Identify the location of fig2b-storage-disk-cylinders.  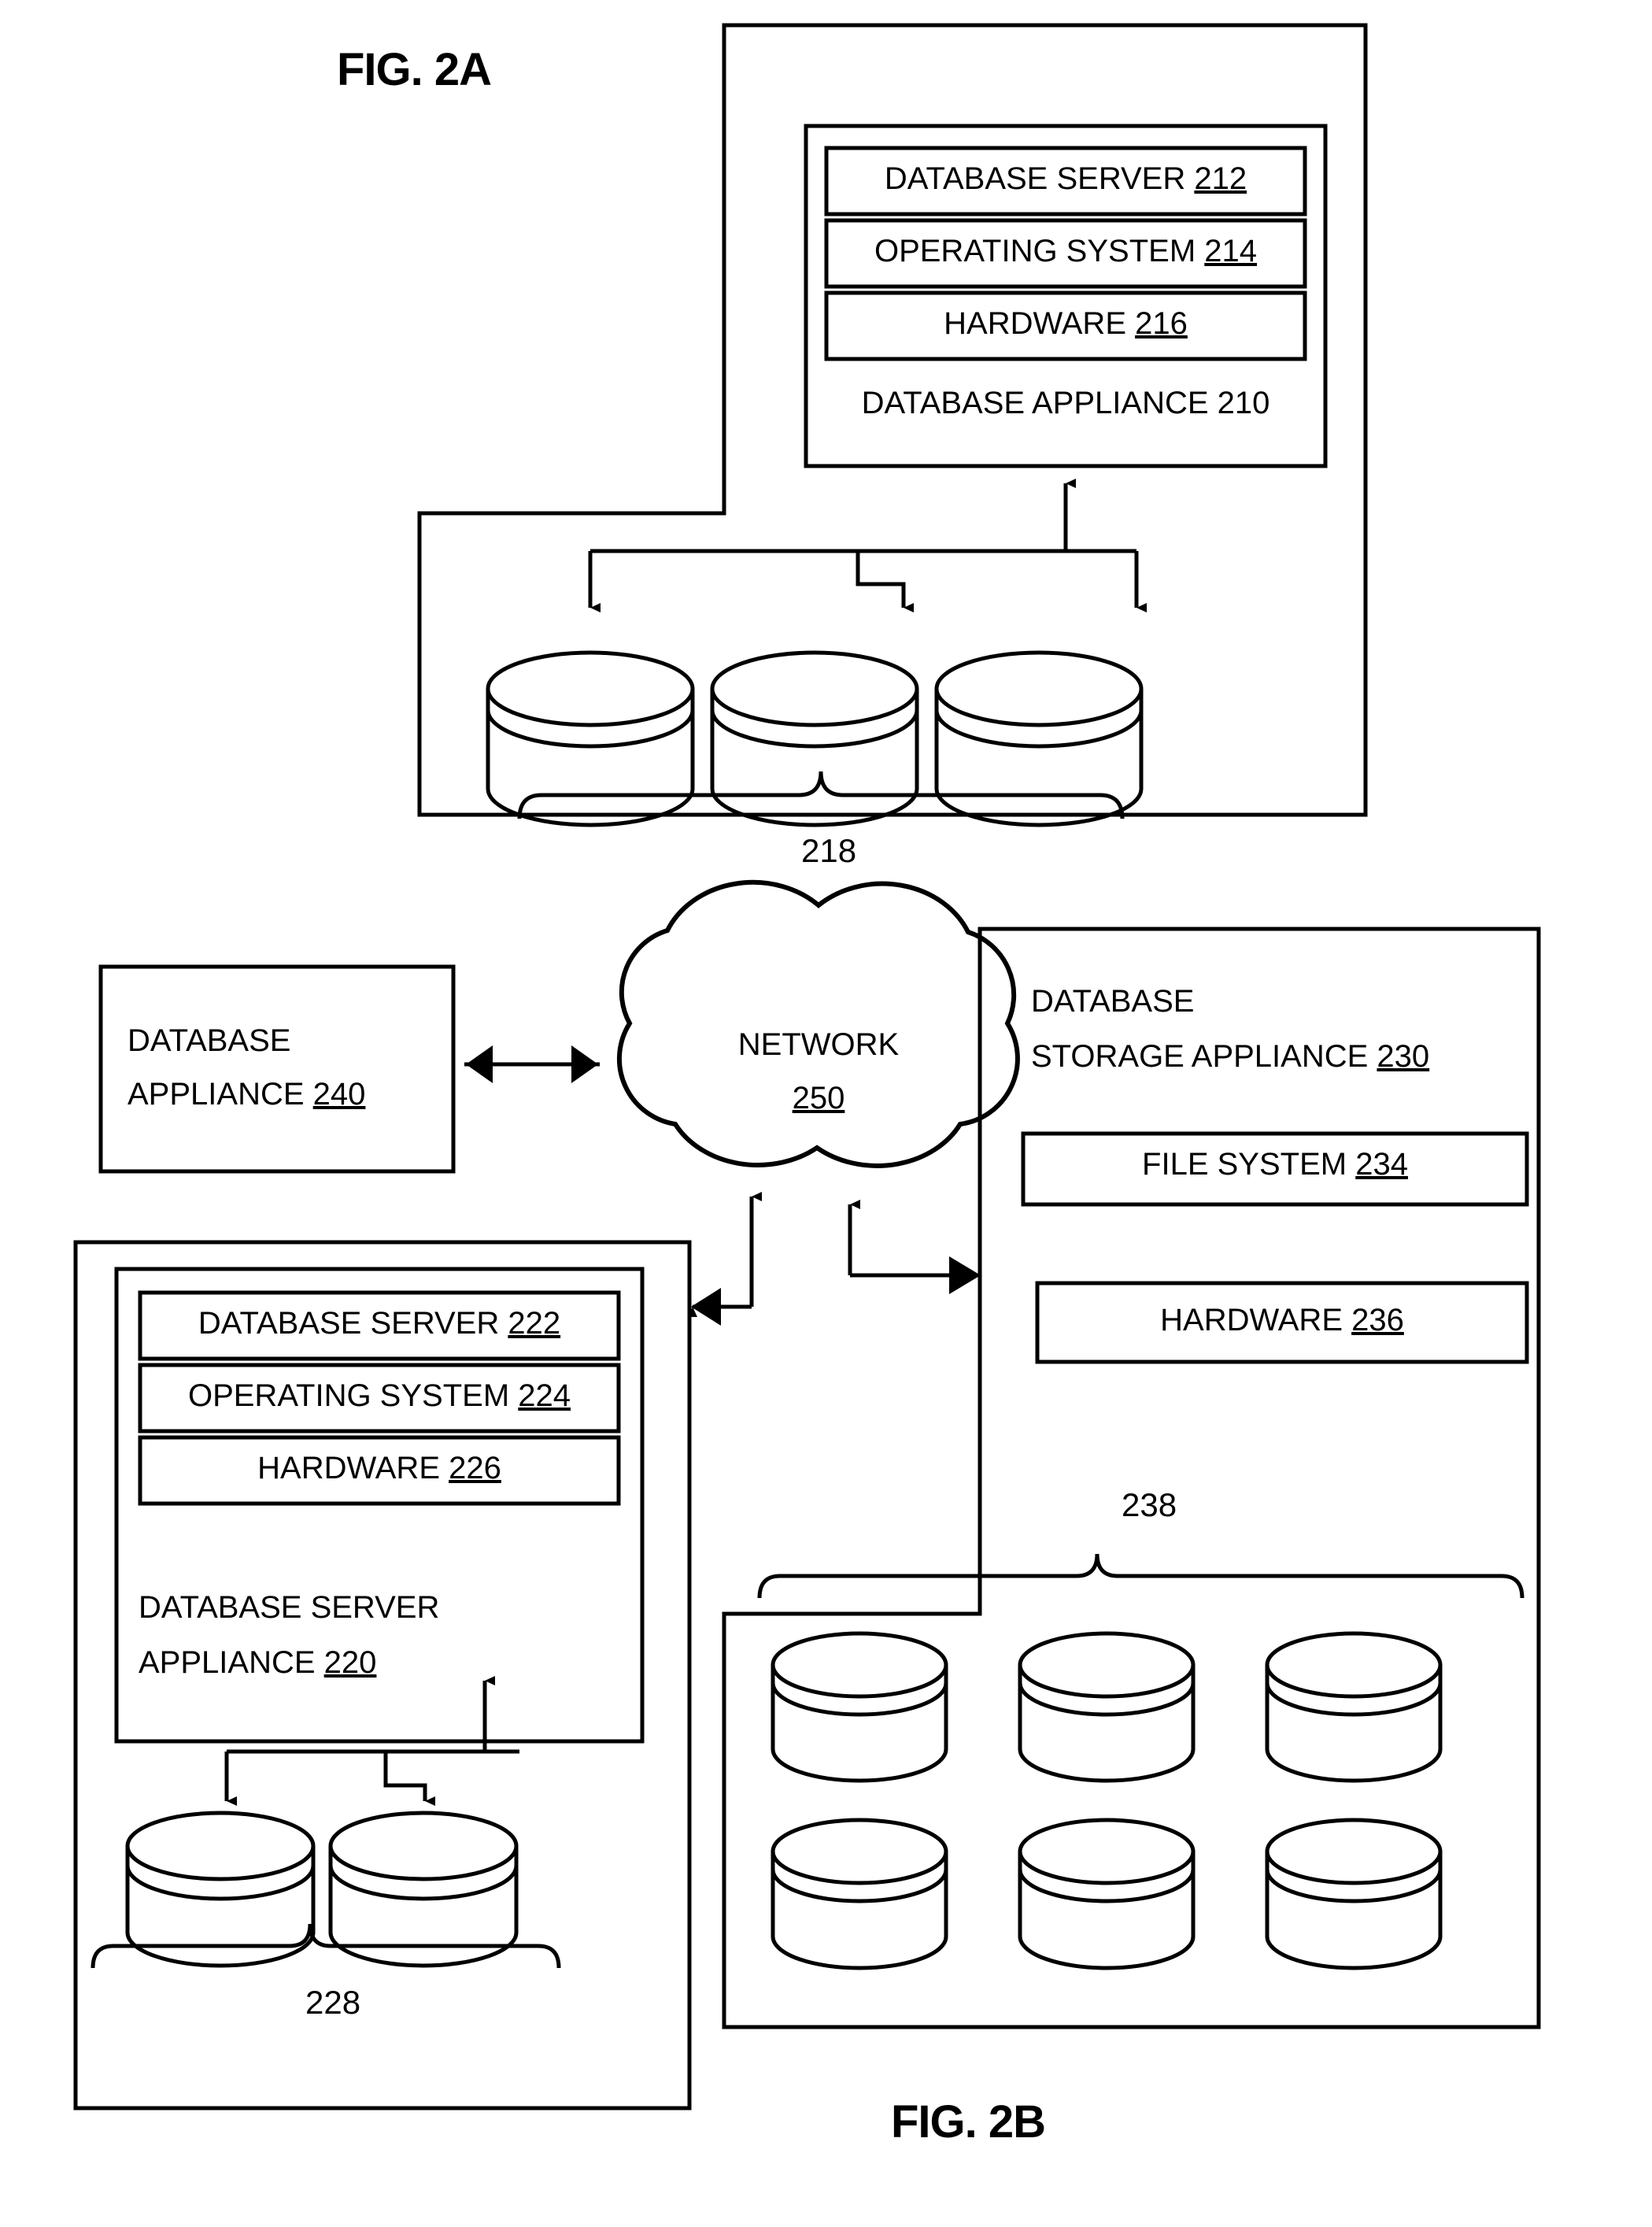
(1107, 1801).